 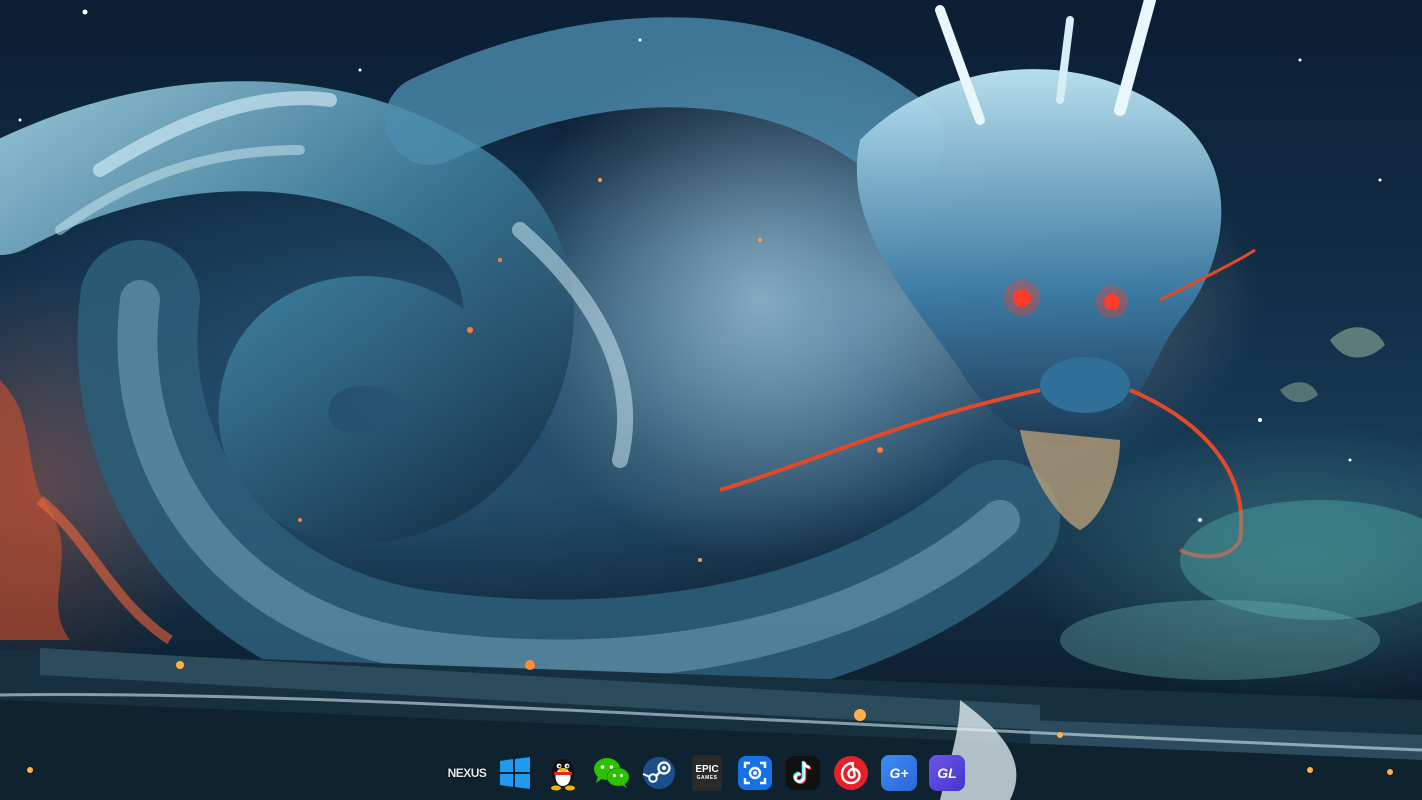 I want to click on epic-games-icon: EPIC GAMES, so click(x=707, y=773).